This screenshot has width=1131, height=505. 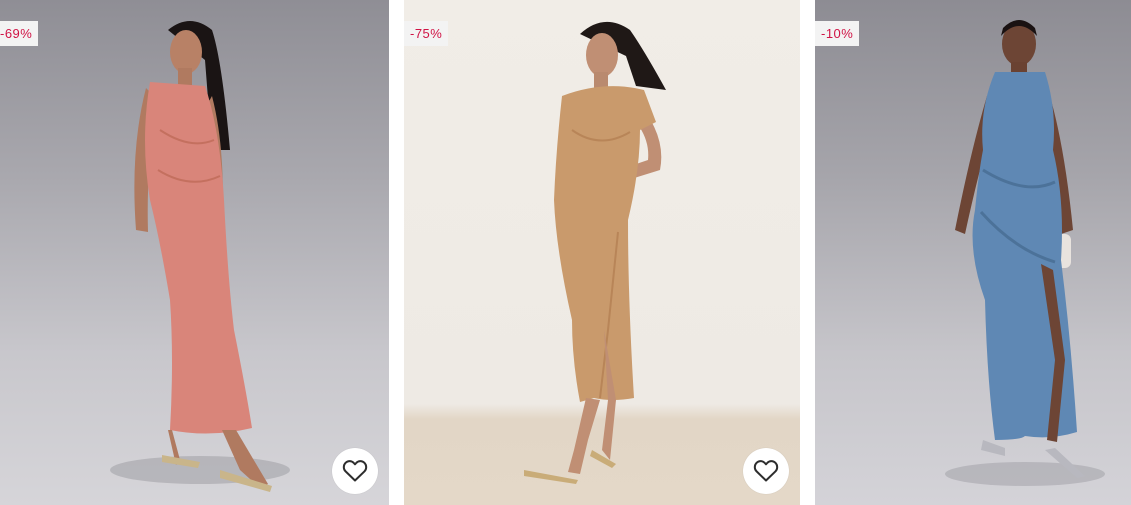 I want to click on discount-badge: -10%, so click(x=837, y=33).